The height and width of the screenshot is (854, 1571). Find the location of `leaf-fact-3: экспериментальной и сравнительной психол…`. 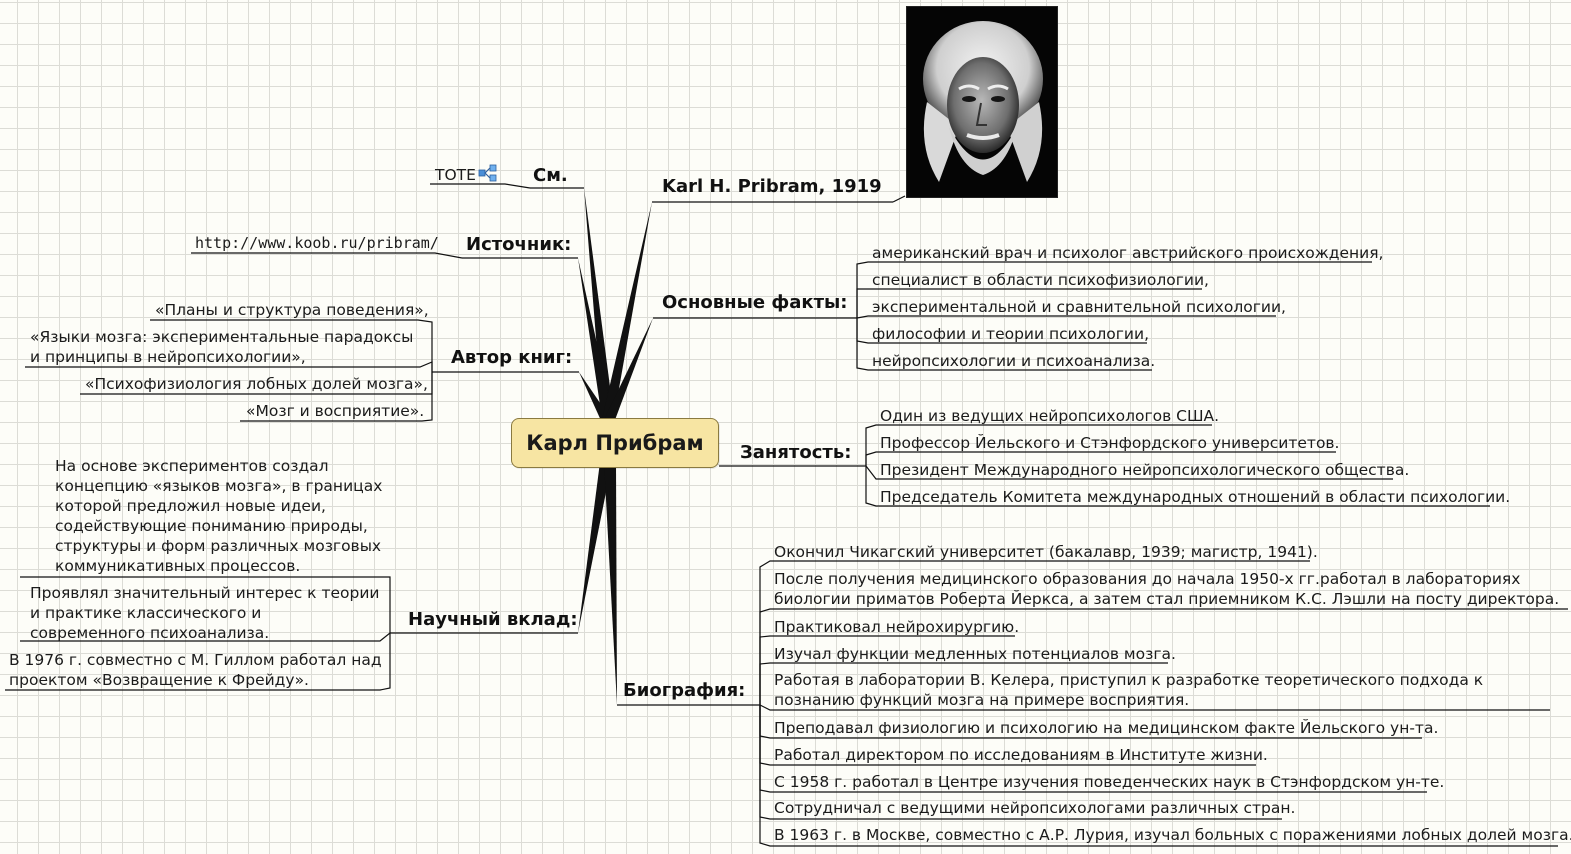

leaf-fact-3: экспериментальной и сравнительной психол… is located at coordinates (1079, 307).